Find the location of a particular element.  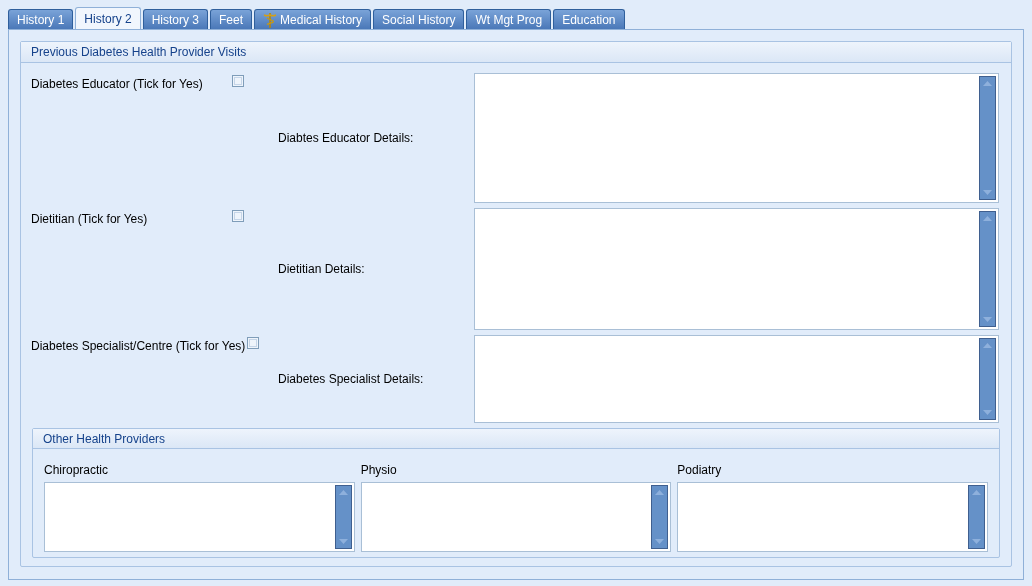

tab: Feet is located at coordinates (231, 19).